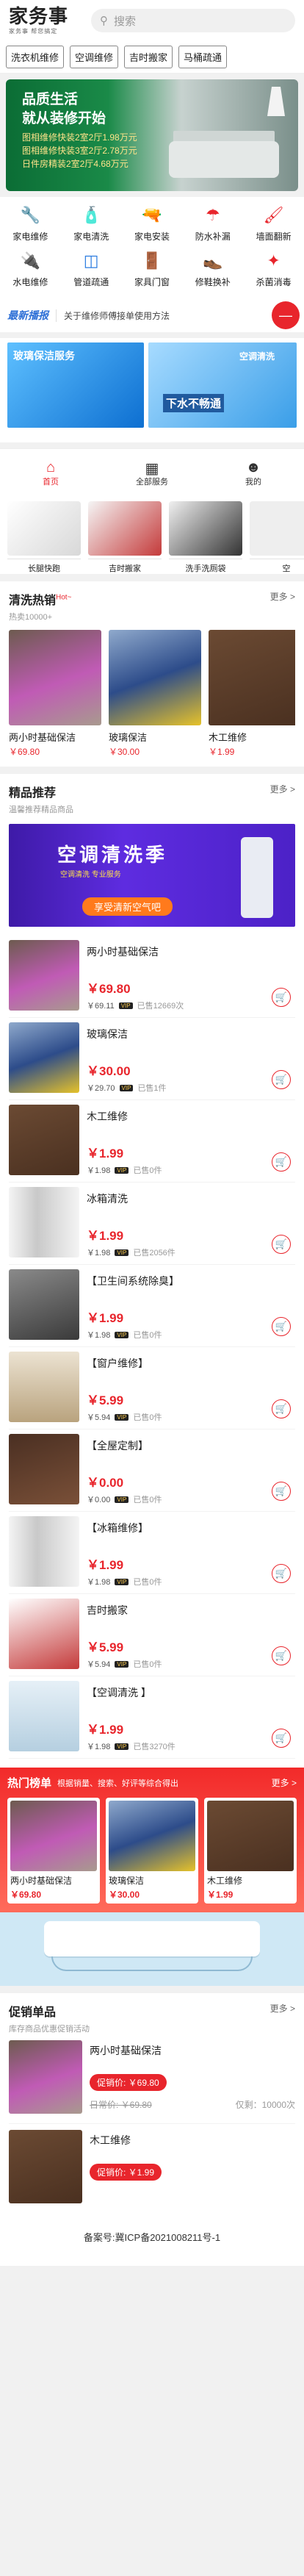 The image size is (304, 2576). Describe the element at coordinates (51, 473) in the screenshot. I see `tab-home: ⌂ 首页` at that location.